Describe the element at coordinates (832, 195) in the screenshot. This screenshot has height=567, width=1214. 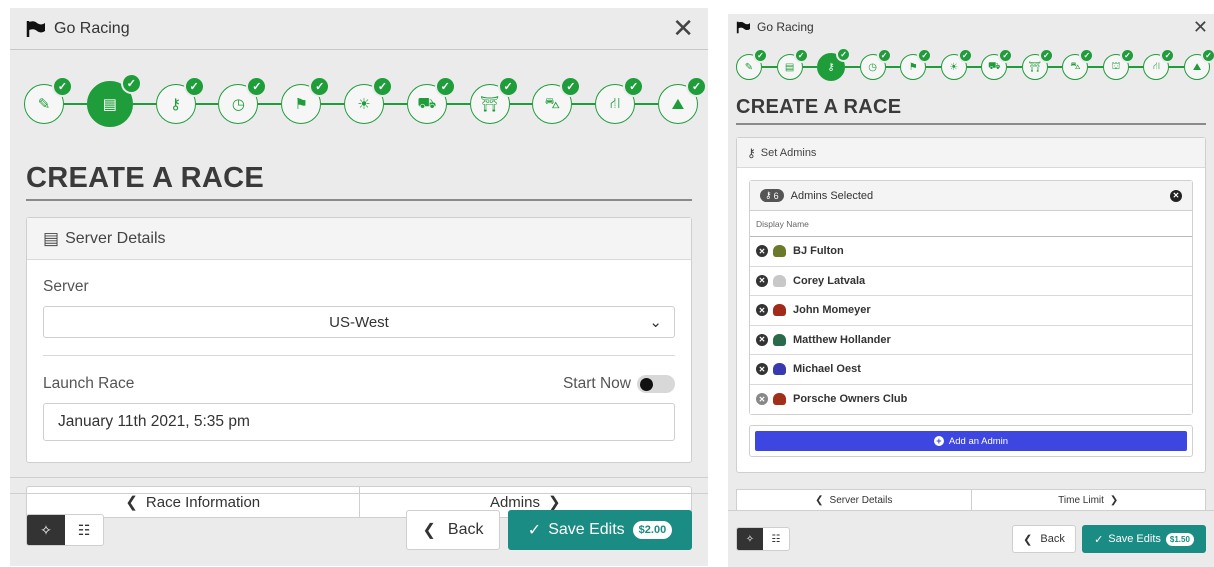
I see `admins-selected-label: Admins Selected` at that location.